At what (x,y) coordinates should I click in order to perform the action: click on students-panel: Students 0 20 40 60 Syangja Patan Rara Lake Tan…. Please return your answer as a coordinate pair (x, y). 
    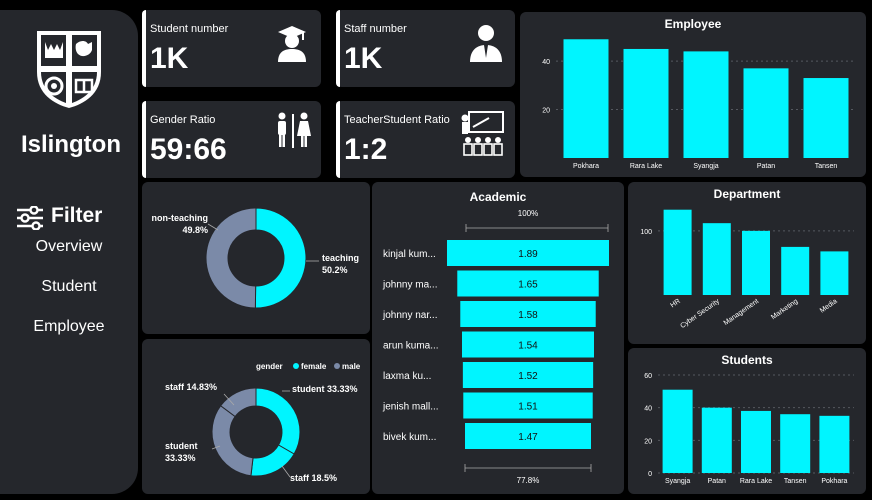
    Looking at the image, I should click on (747, 421).